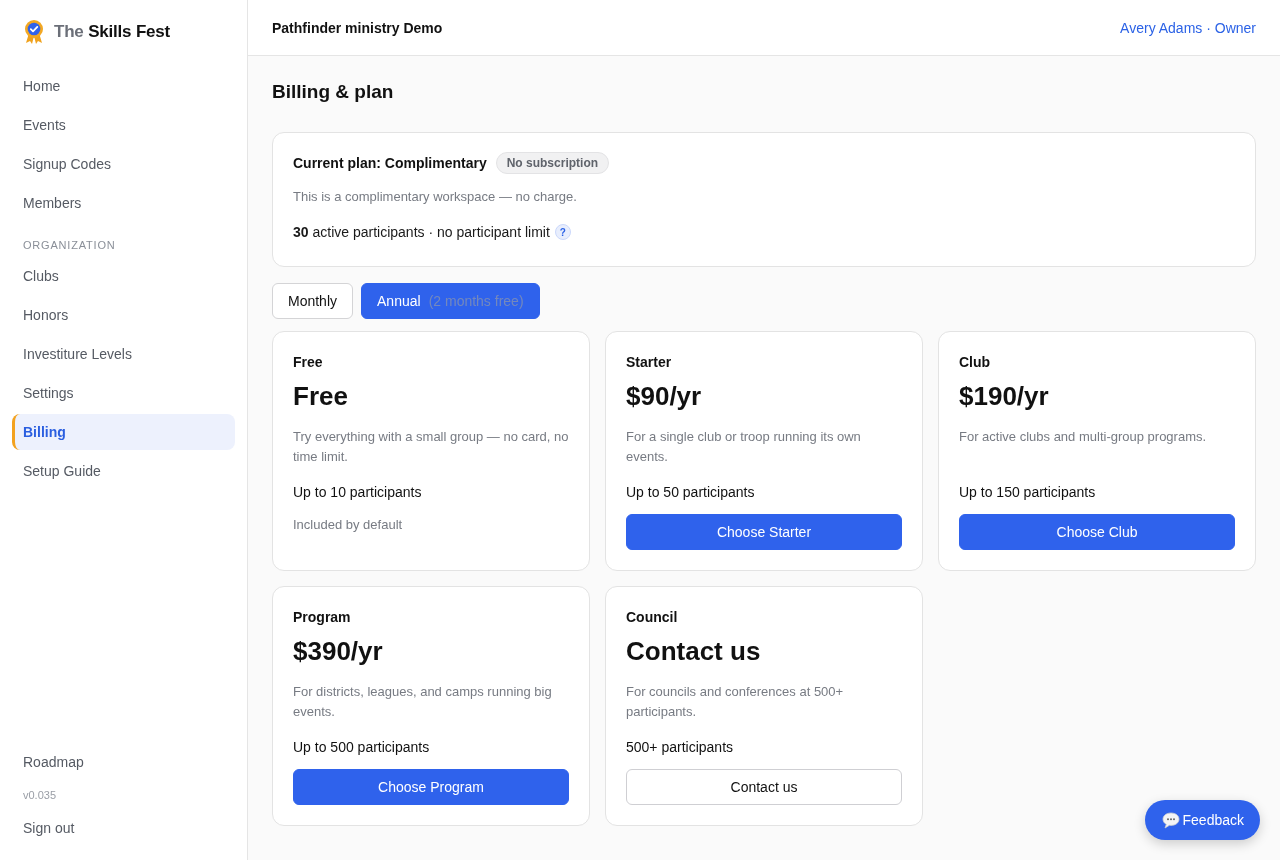  I want to click on nav-item: Signup Codes, so click(123, 164).